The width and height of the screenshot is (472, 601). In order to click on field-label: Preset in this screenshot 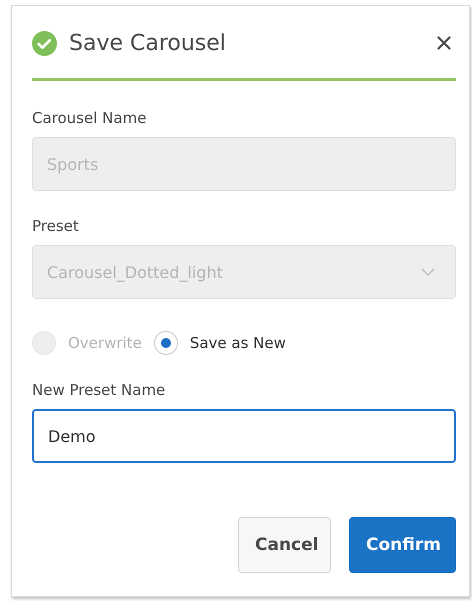, I will do `click(56, 226)`.